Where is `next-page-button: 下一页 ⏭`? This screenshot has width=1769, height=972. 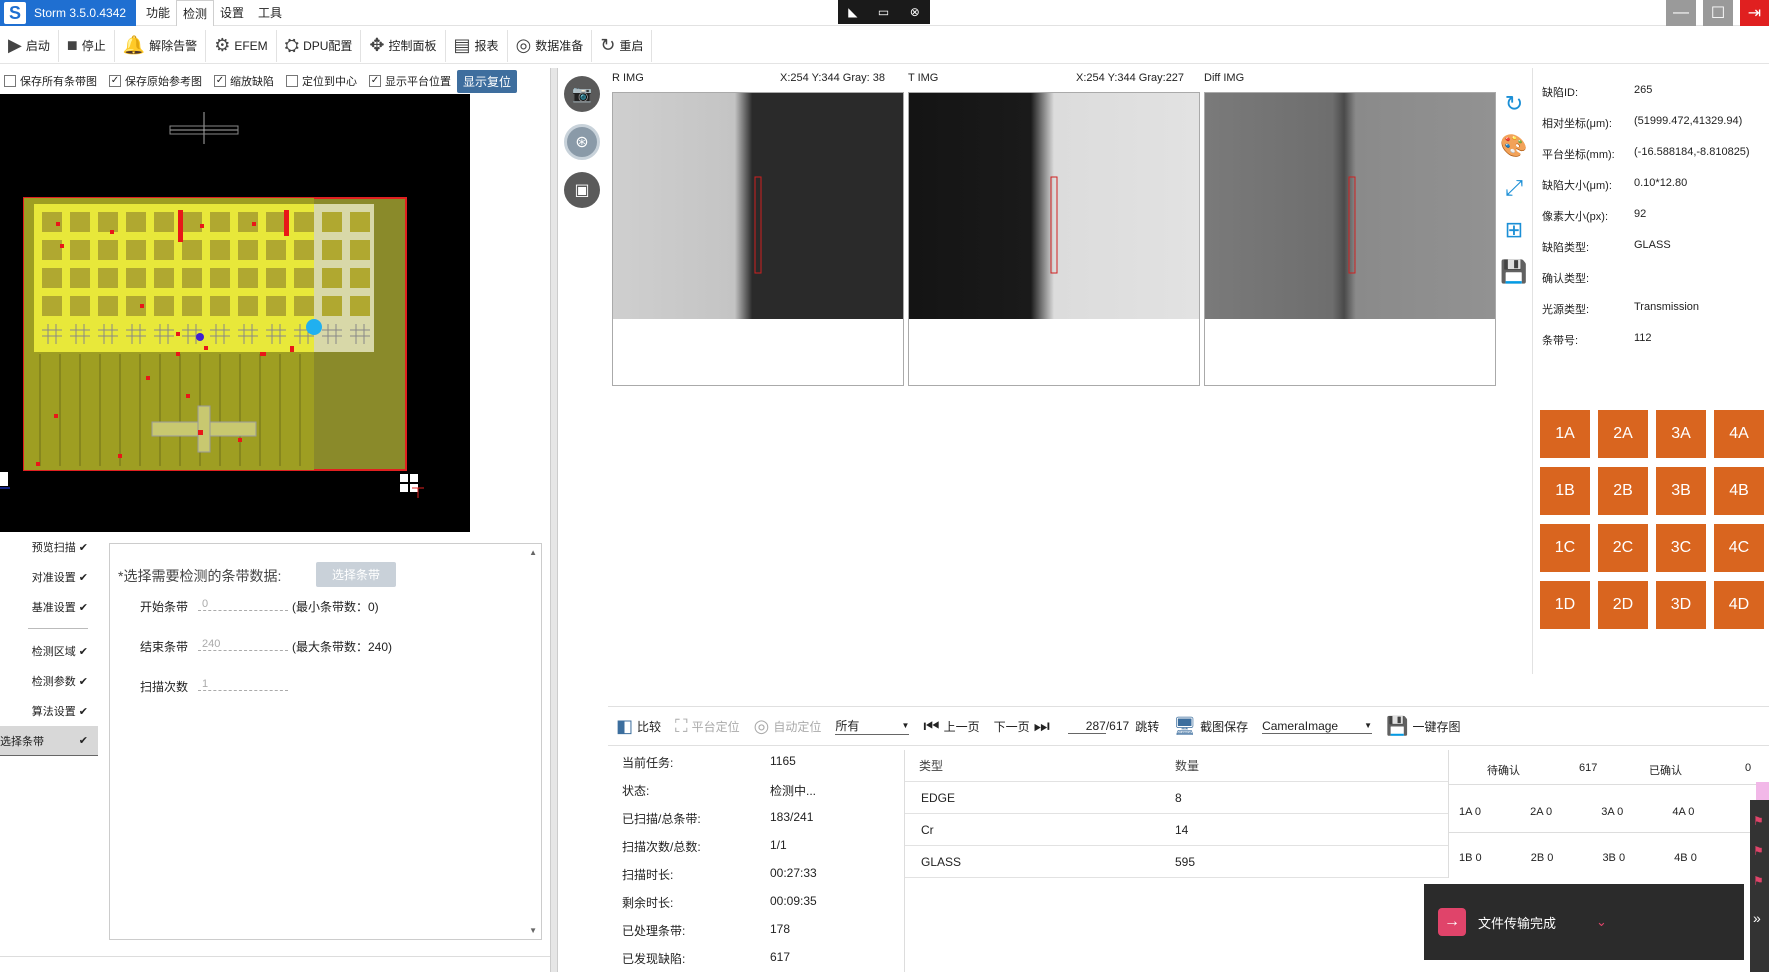
next-page-button: 下一页 ⏭ is located at coordinates (1024, 726).